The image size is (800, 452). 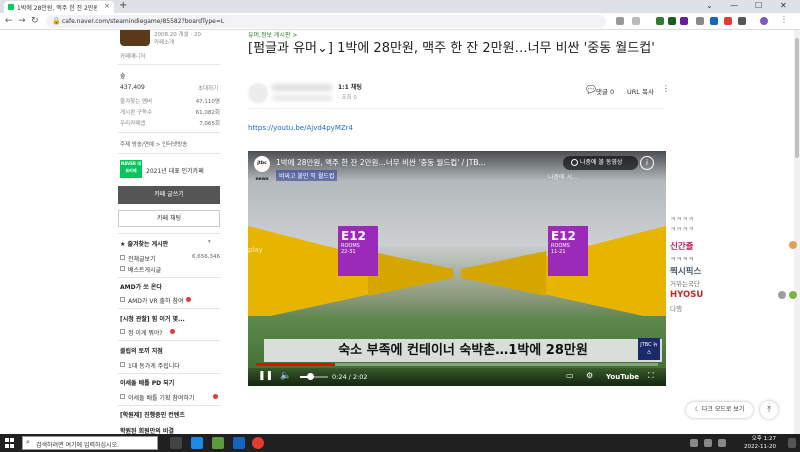 I want to click on url-copy-button: URL 복사, so click(x=640, y=91).